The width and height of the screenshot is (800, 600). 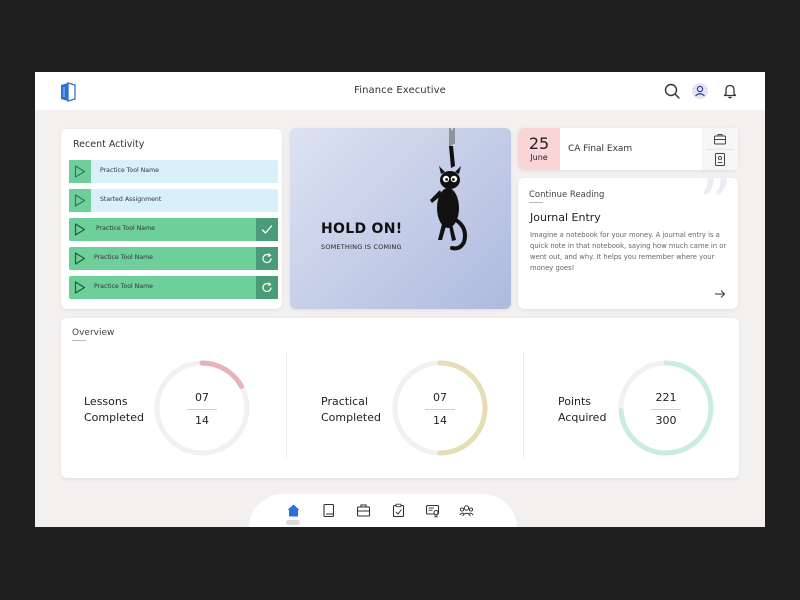 I want to click on nav-active-indicator, so click(x=293, y=522).